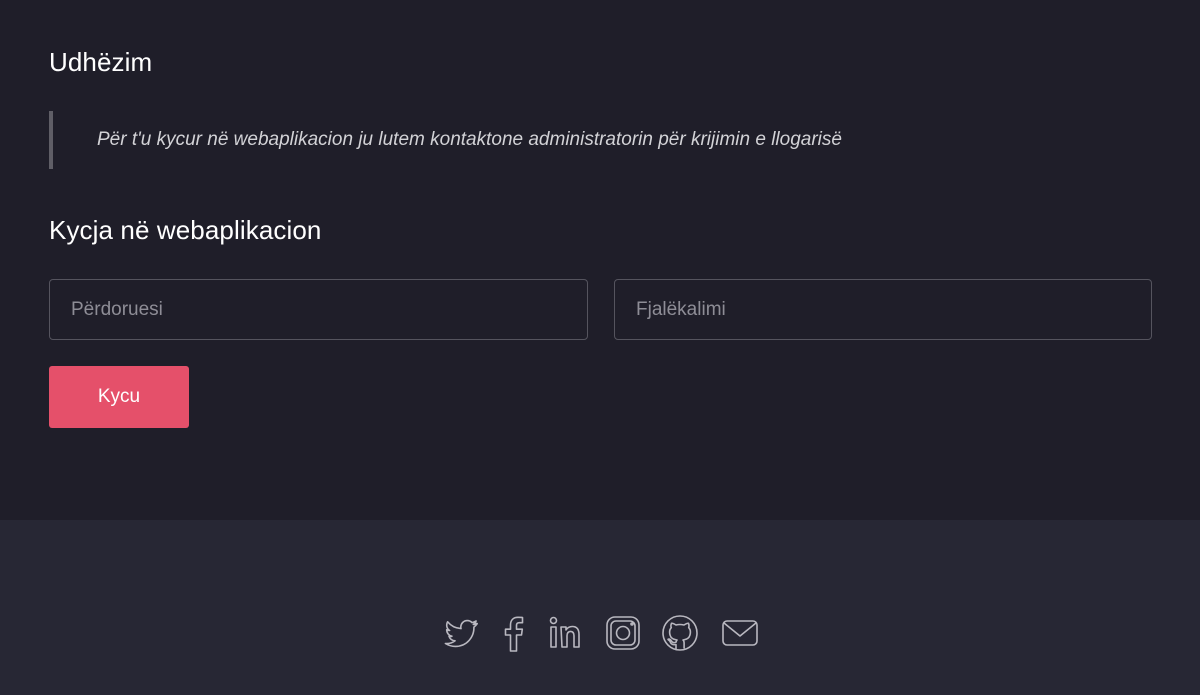  I want to click on username-input, so click(318, 309).